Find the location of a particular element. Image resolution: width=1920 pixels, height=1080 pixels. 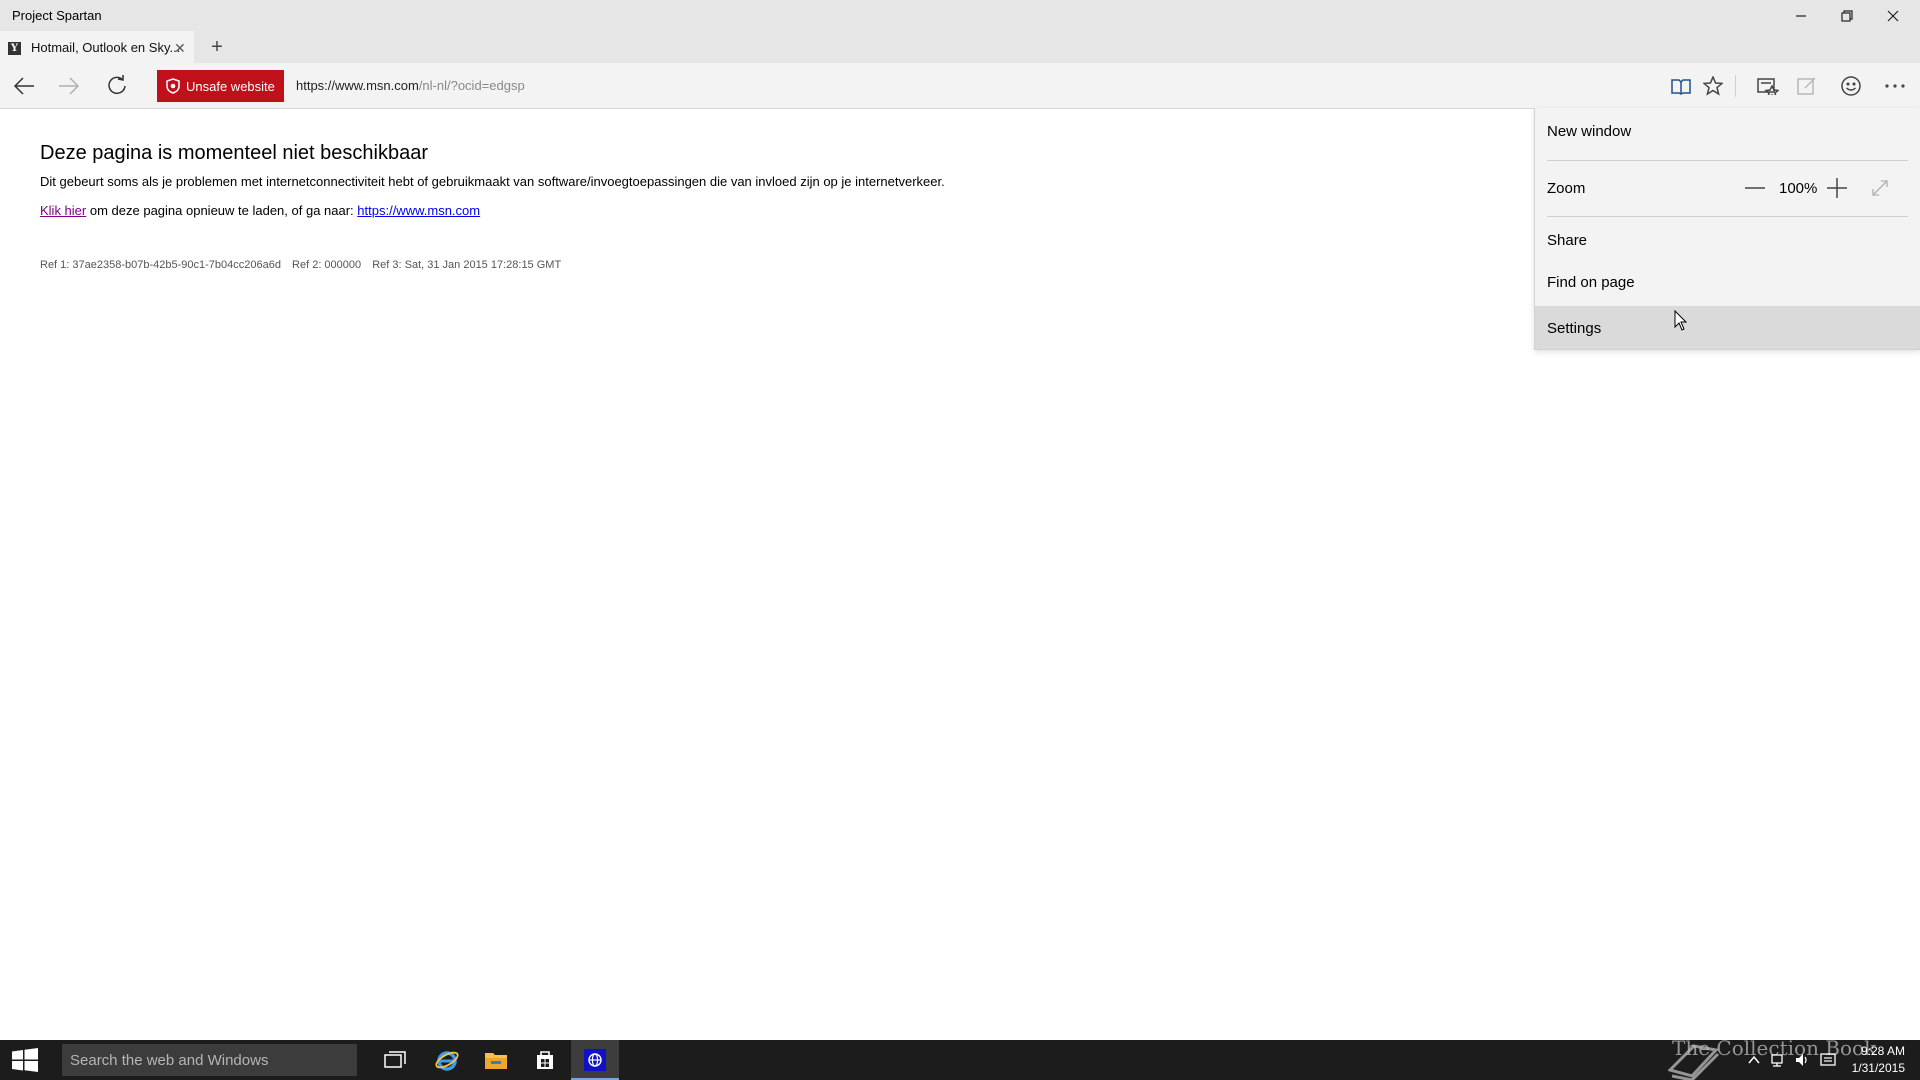

close-window-button is located at coordinates (1893, 15).